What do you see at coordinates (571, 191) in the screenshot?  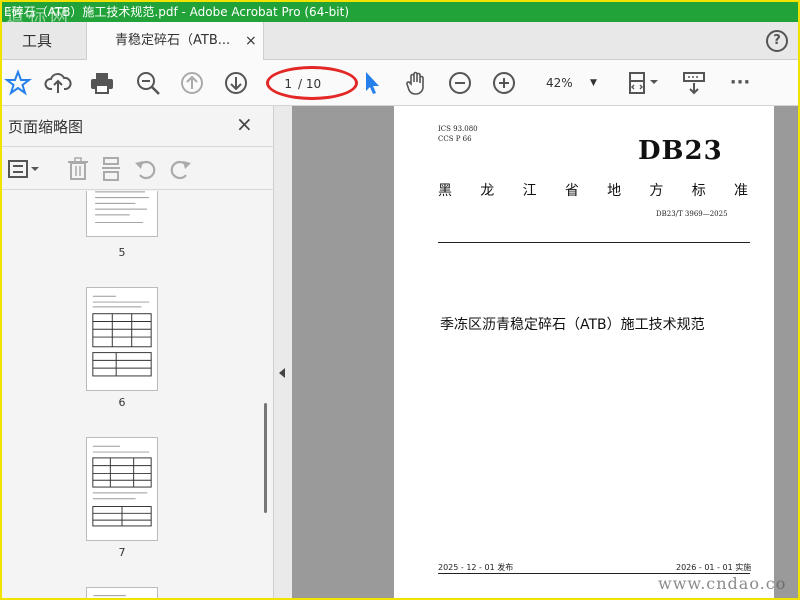 I see `title-char: 省` at bounding box center [571, 191].